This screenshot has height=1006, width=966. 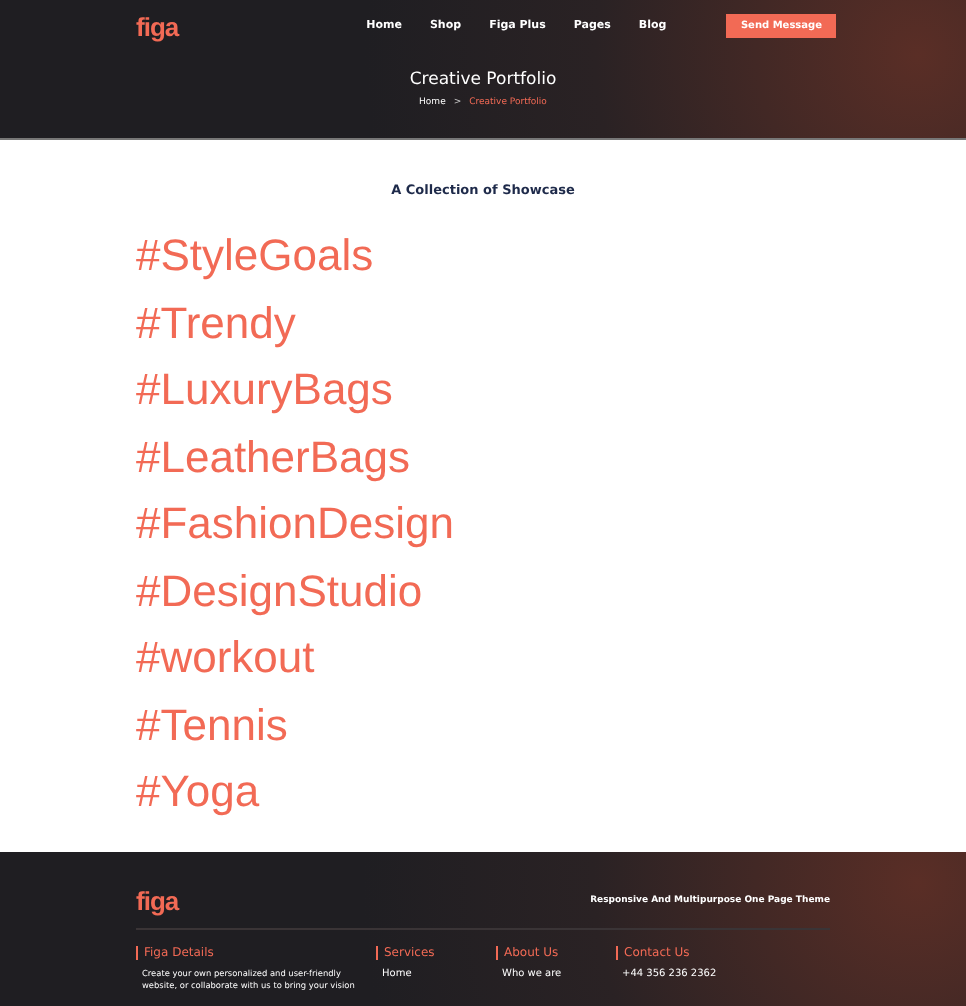 What do you see at coordinates (295, 523) in the screenshot?
I see `hashtag-link: #FashionDesign` at bounding box center [295, 523].